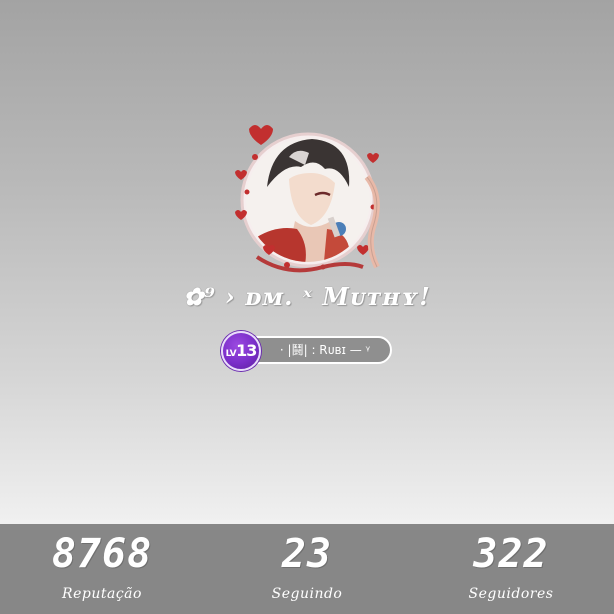 This screenshot has height=614, width=614. I want to click on stat-value: 322, so click(511, 554).